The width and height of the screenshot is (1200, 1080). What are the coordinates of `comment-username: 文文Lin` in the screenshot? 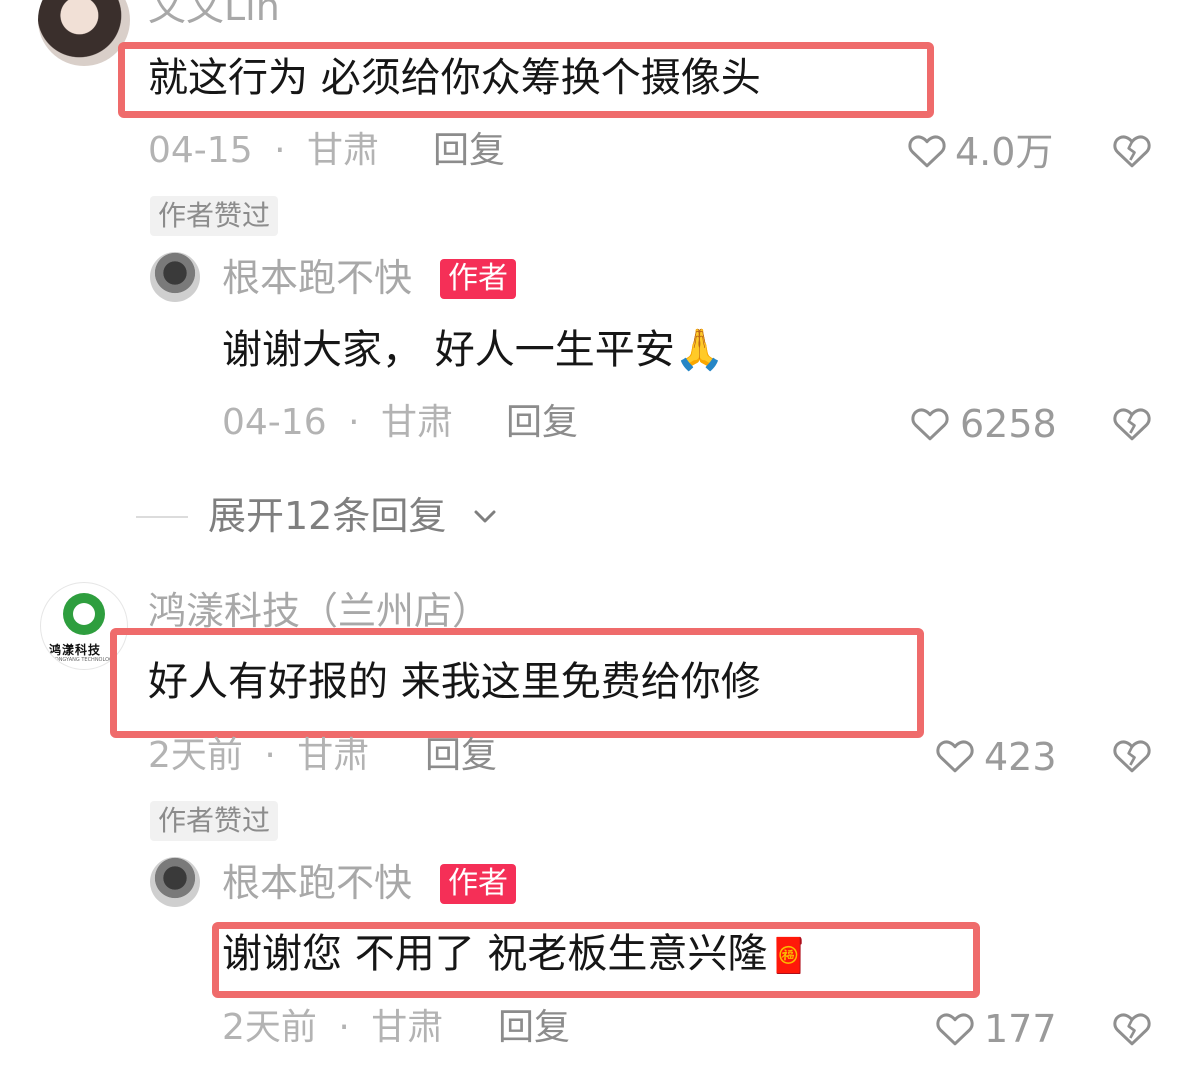 It's located at (214, 13).